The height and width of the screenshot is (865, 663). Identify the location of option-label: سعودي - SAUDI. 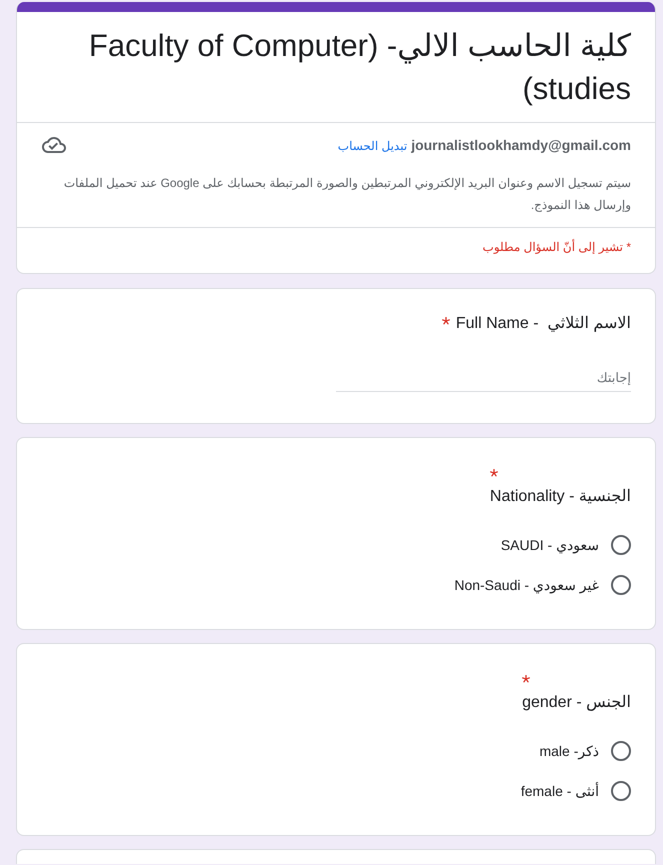
(549, 545).